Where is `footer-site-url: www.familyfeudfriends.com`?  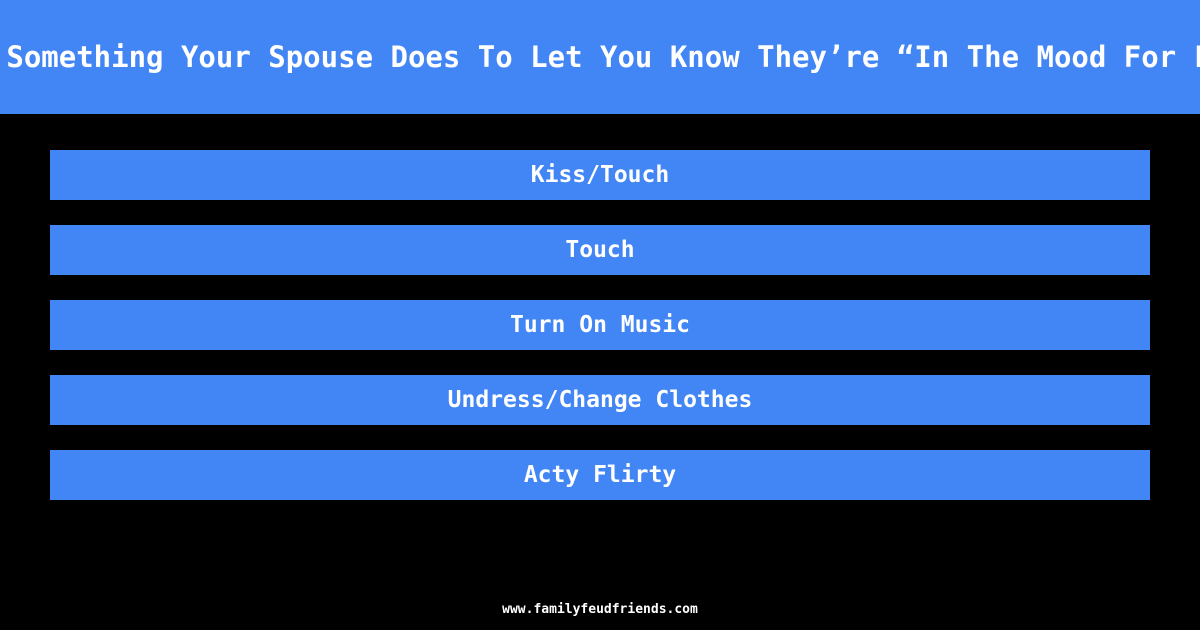
footer-site-url: www.familyfeudfriends.com is located at coordinates (600, 609).